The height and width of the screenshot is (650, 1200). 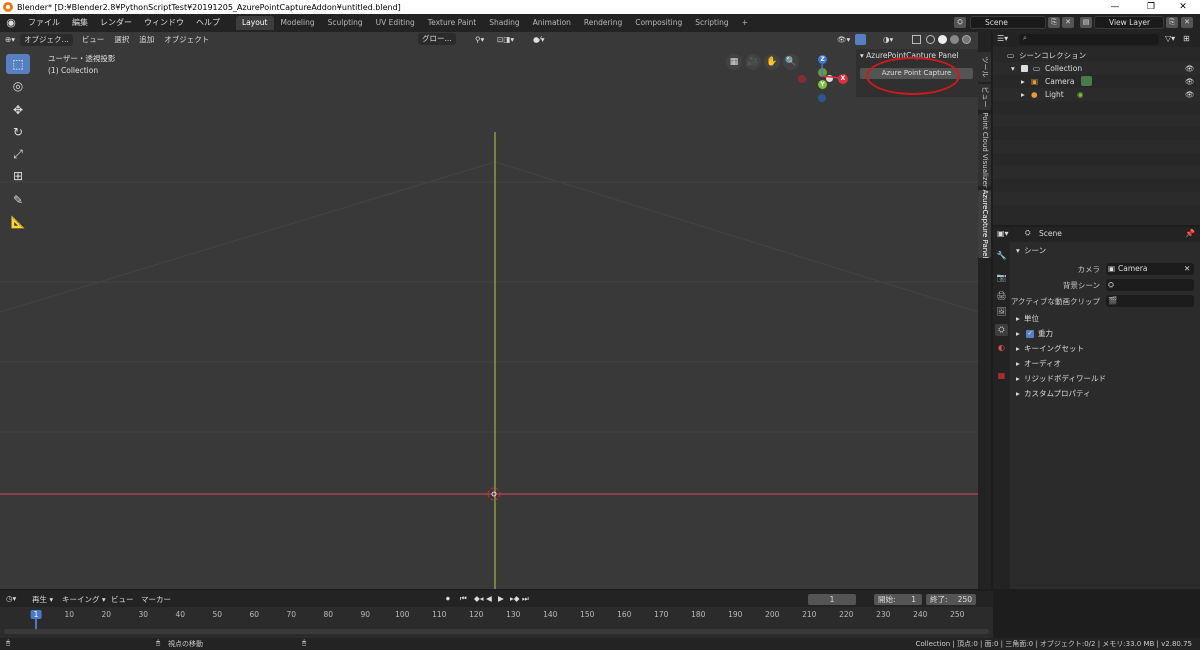 What do you see at coordinates (1001, 330) in the screenshot?
I see `scene-properties-tab-icon: ⛭` at bounding box center [1001, 330].